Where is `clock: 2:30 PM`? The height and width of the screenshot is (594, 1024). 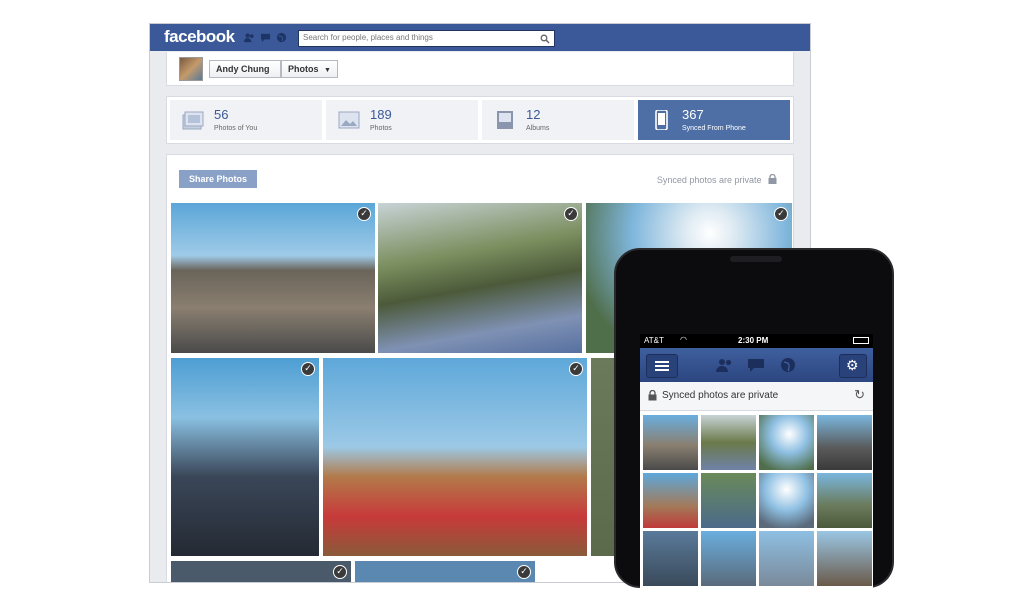 clock: 2:30 PM is located at coordinates (753, 340).